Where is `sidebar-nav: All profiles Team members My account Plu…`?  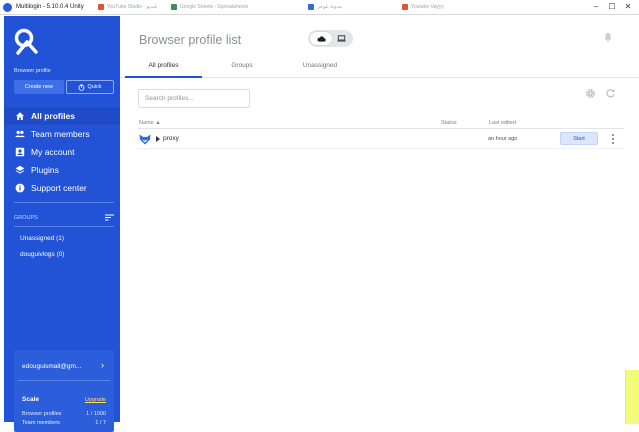 sidebar-nav: All profiles Team members My account Plu… is located at coordinates (62, 152).